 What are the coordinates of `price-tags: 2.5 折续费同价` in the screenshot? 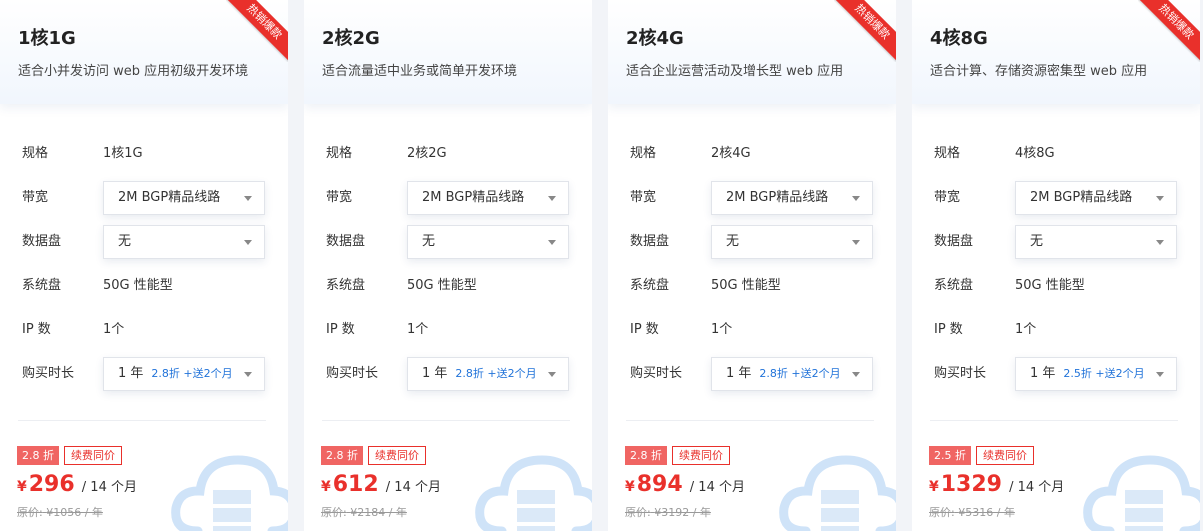 It's located at (981, 455).